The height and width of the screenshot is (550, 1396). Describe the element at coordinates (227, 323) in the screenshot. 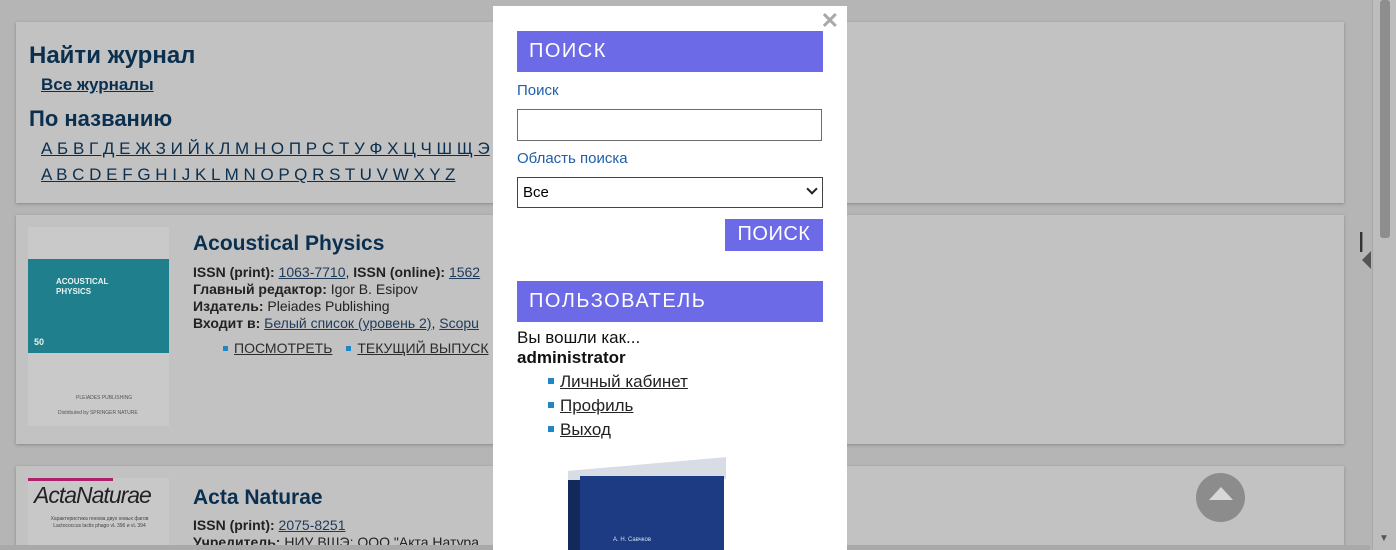

I see `included-label: Входит в:` at that location.